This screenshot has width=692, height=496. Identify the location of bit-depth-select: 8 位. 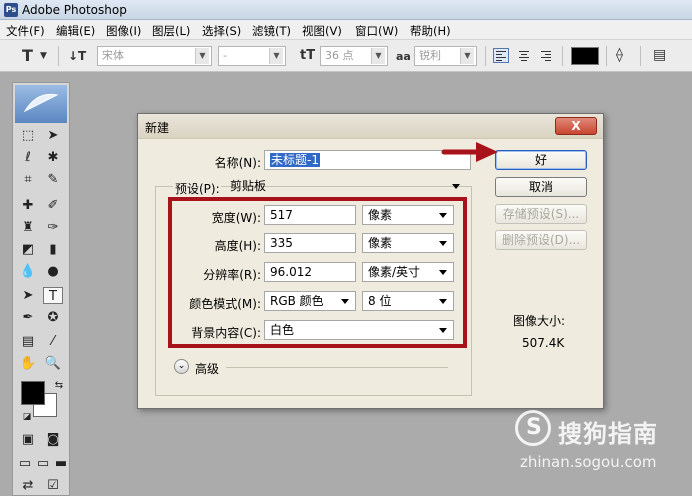
(408, 301).